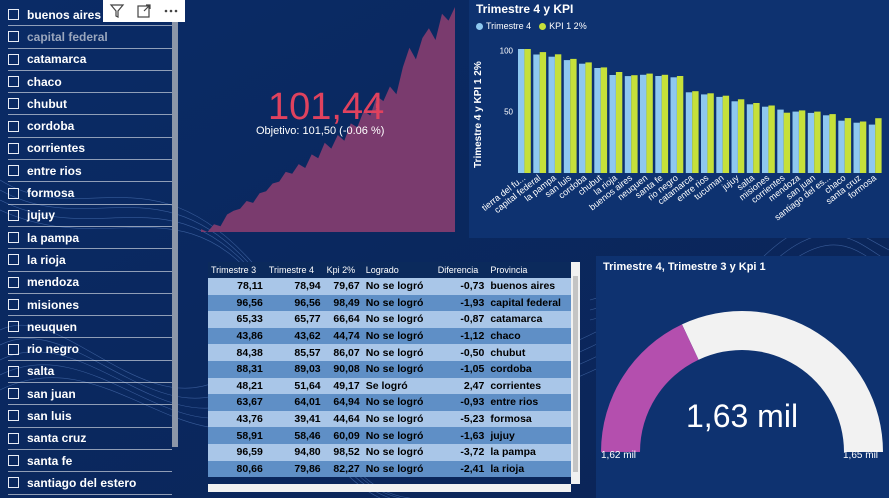  I want to click on slicer-item: misiones, so click(90, 305).